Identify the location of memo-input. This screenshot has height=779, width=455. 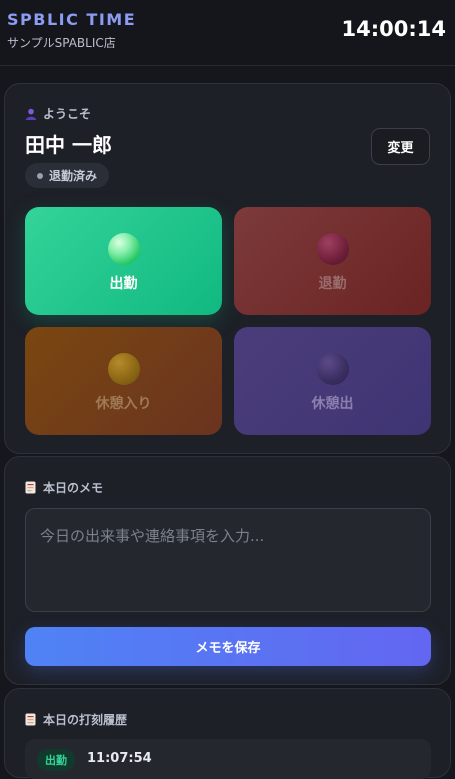
(228, 560).